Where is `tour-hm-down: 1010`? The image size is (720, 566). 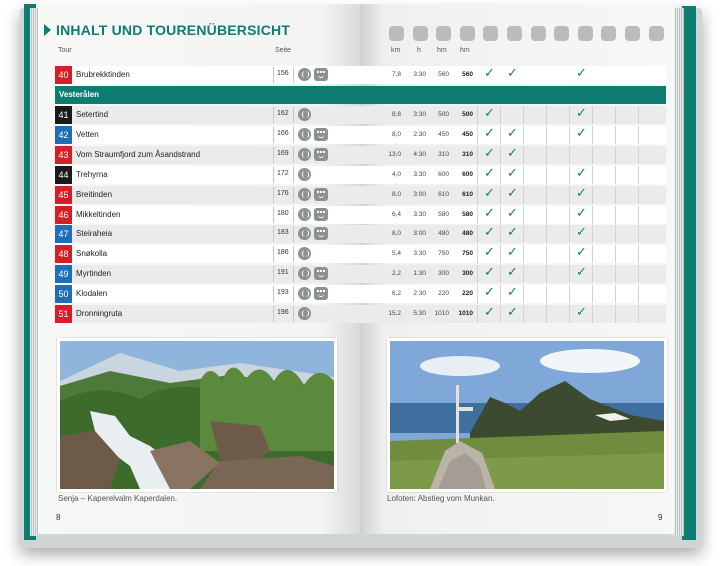 tour-hm-down: 1010 is located at coordinates (465, 313).